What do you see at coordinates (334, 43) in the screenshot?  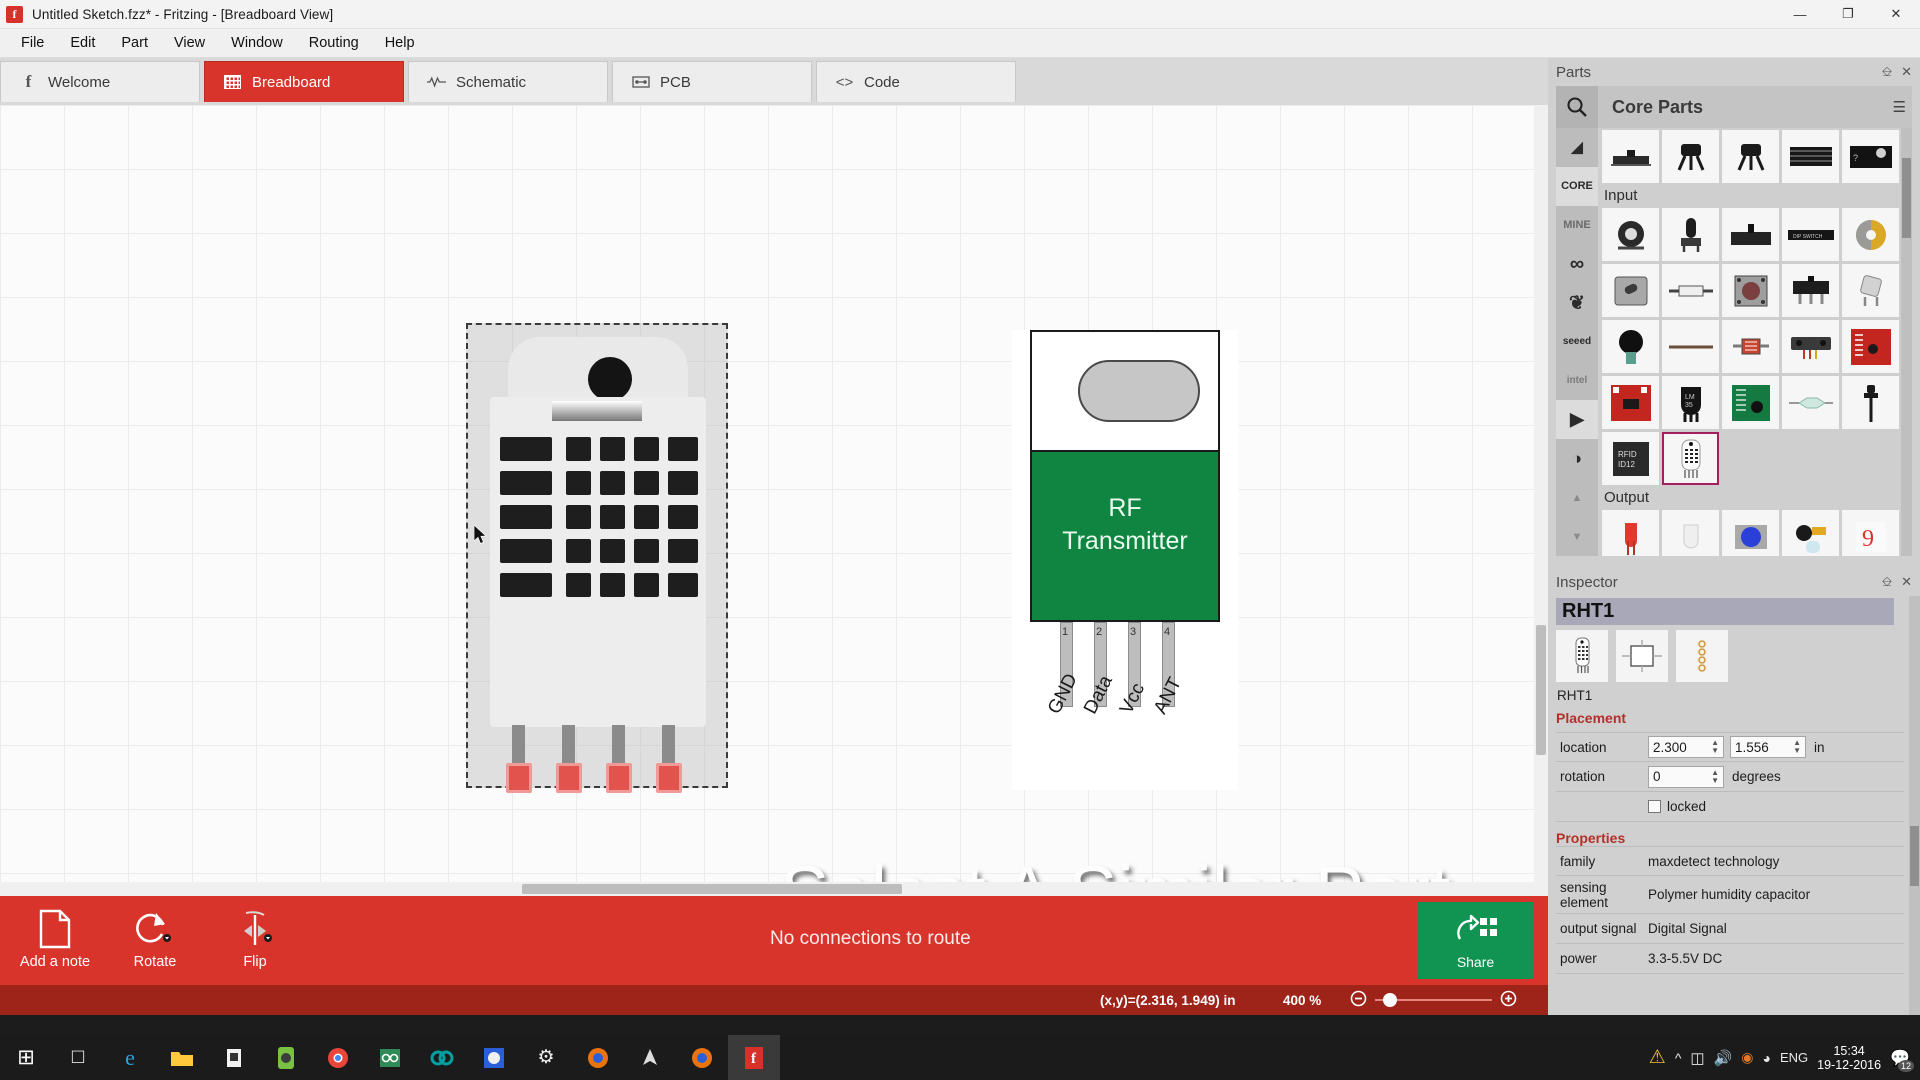 I see `menu-routing: Routing` at bounding box center [334, 43].